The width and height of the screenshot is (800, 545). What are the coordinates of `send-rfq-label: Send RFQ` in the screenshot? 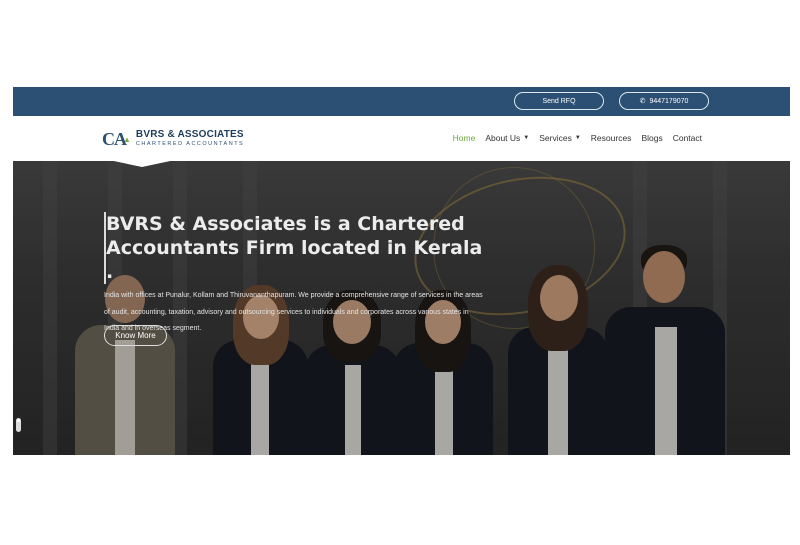 It's located at (559, 101).